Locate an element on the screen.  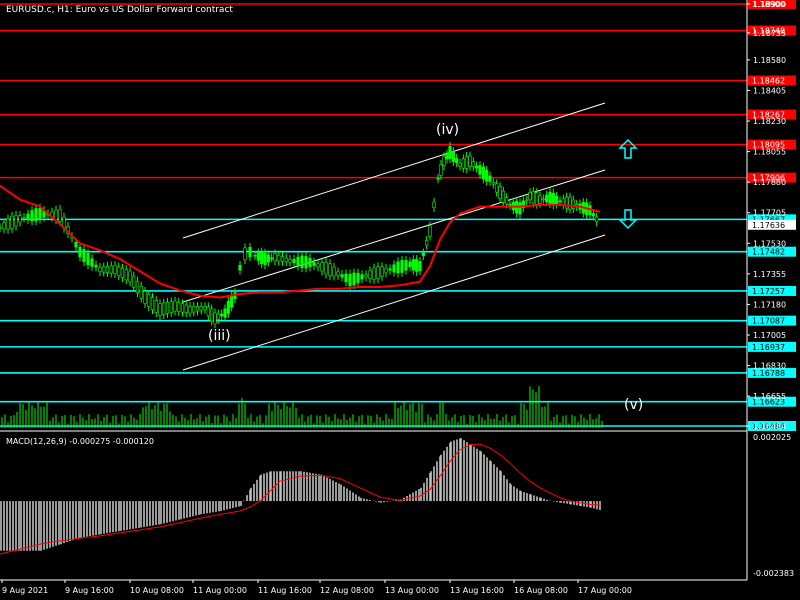
price-tick-label: 1.18735 is located at coordinates (769, 33).